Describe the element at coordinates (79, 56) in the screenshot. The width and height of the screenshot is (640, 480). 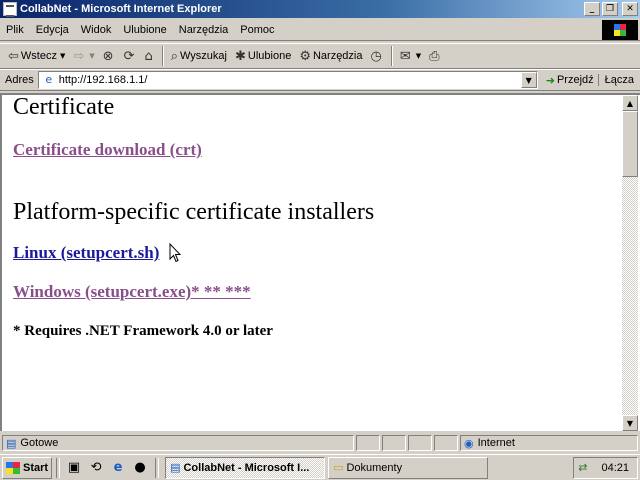
I see `forward-arrow-icon: ⇨` at that location.